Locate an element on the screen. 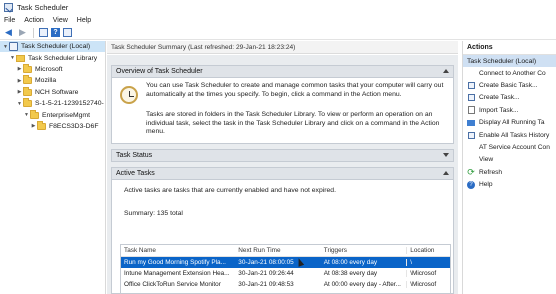 This screenshot has height=294, width=556. column-header-triggers: Triggers is located at coordinates (363, 250).